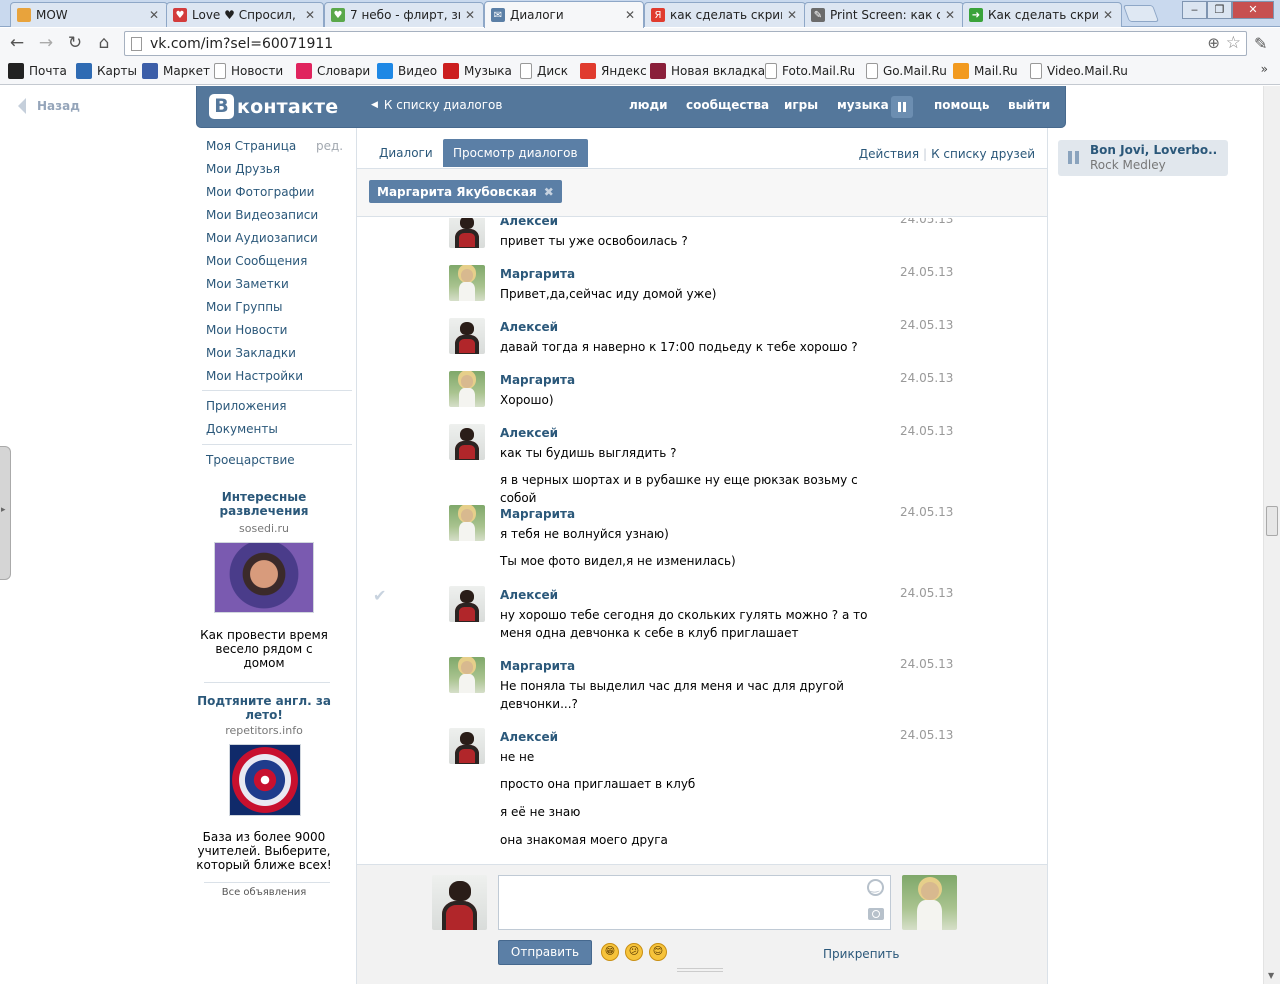  What do you see at coordinates (49, 106) in the screenshot?
I see `back-link: Назад` at bounding box center [49, 106].